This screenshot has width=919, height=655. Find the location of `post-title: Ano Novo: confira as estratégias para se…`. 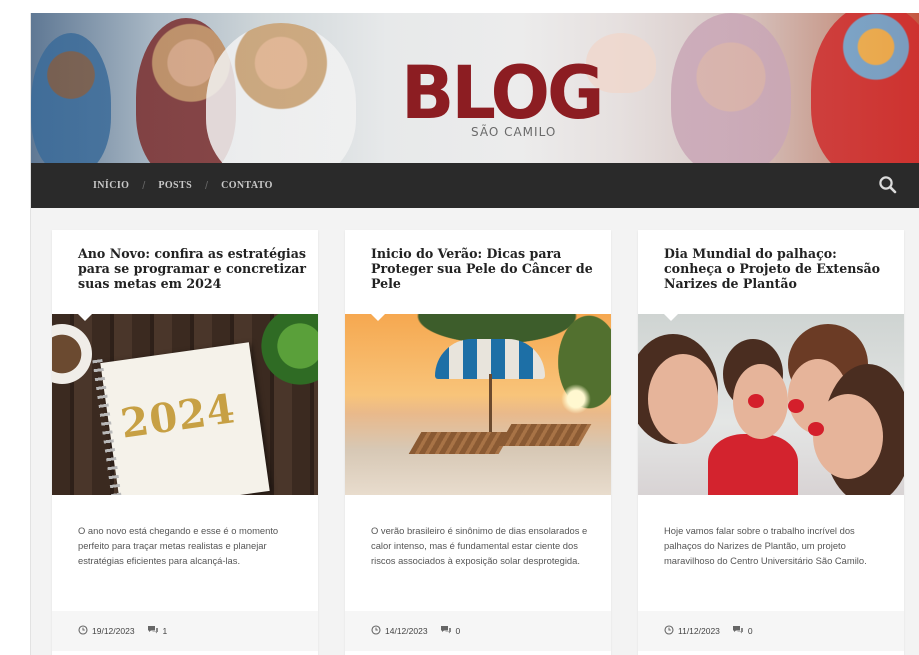

post-title: Ano Novo: confira as estratégias para se… is located at coordinates (193, 268).